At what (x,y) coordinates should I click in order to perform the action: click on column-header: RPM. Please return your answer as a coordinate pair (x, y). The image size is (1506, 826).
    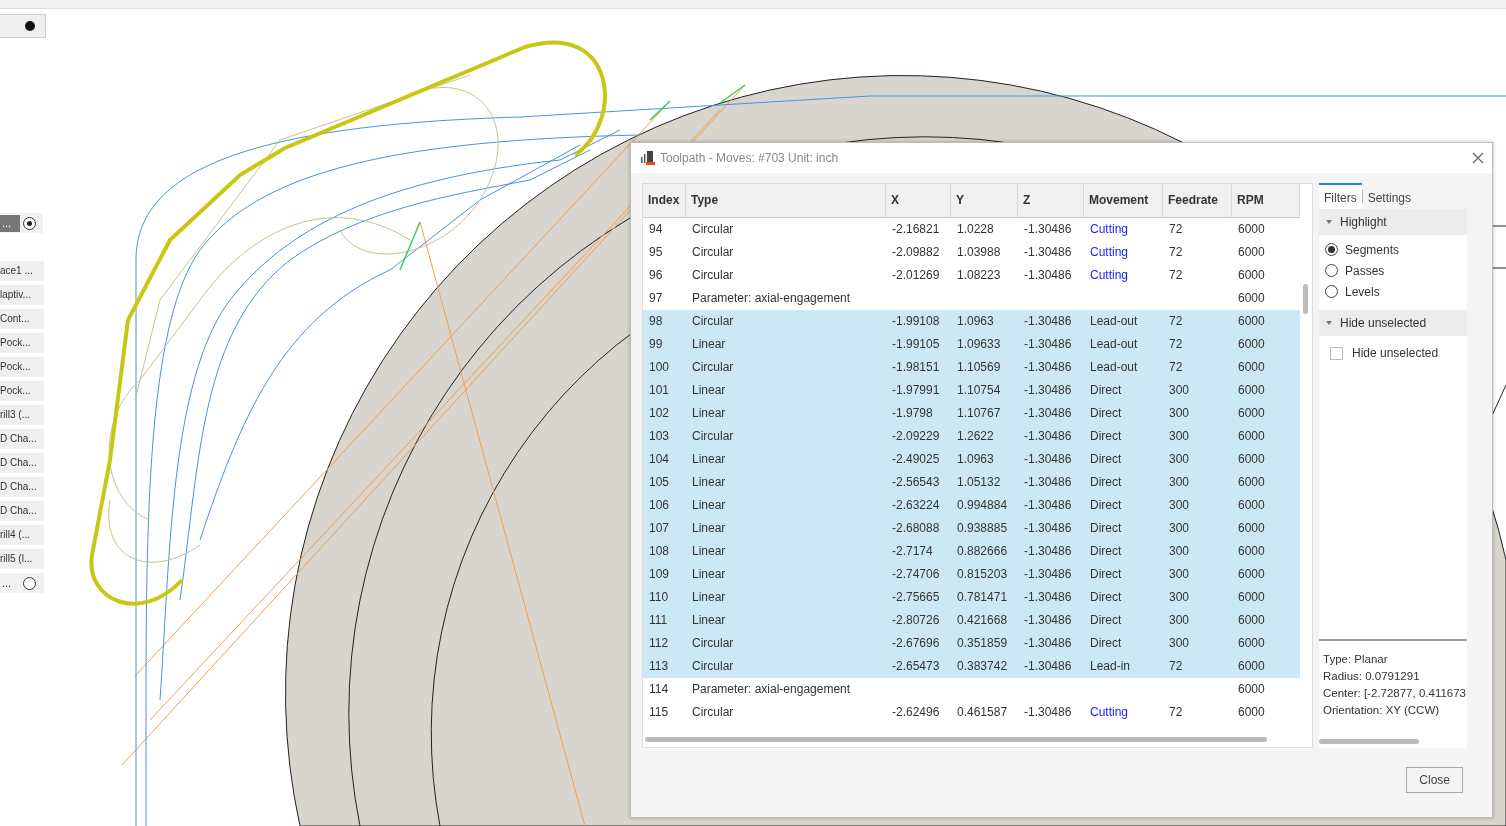
    Looking at the image, I should click on (1266, 200).